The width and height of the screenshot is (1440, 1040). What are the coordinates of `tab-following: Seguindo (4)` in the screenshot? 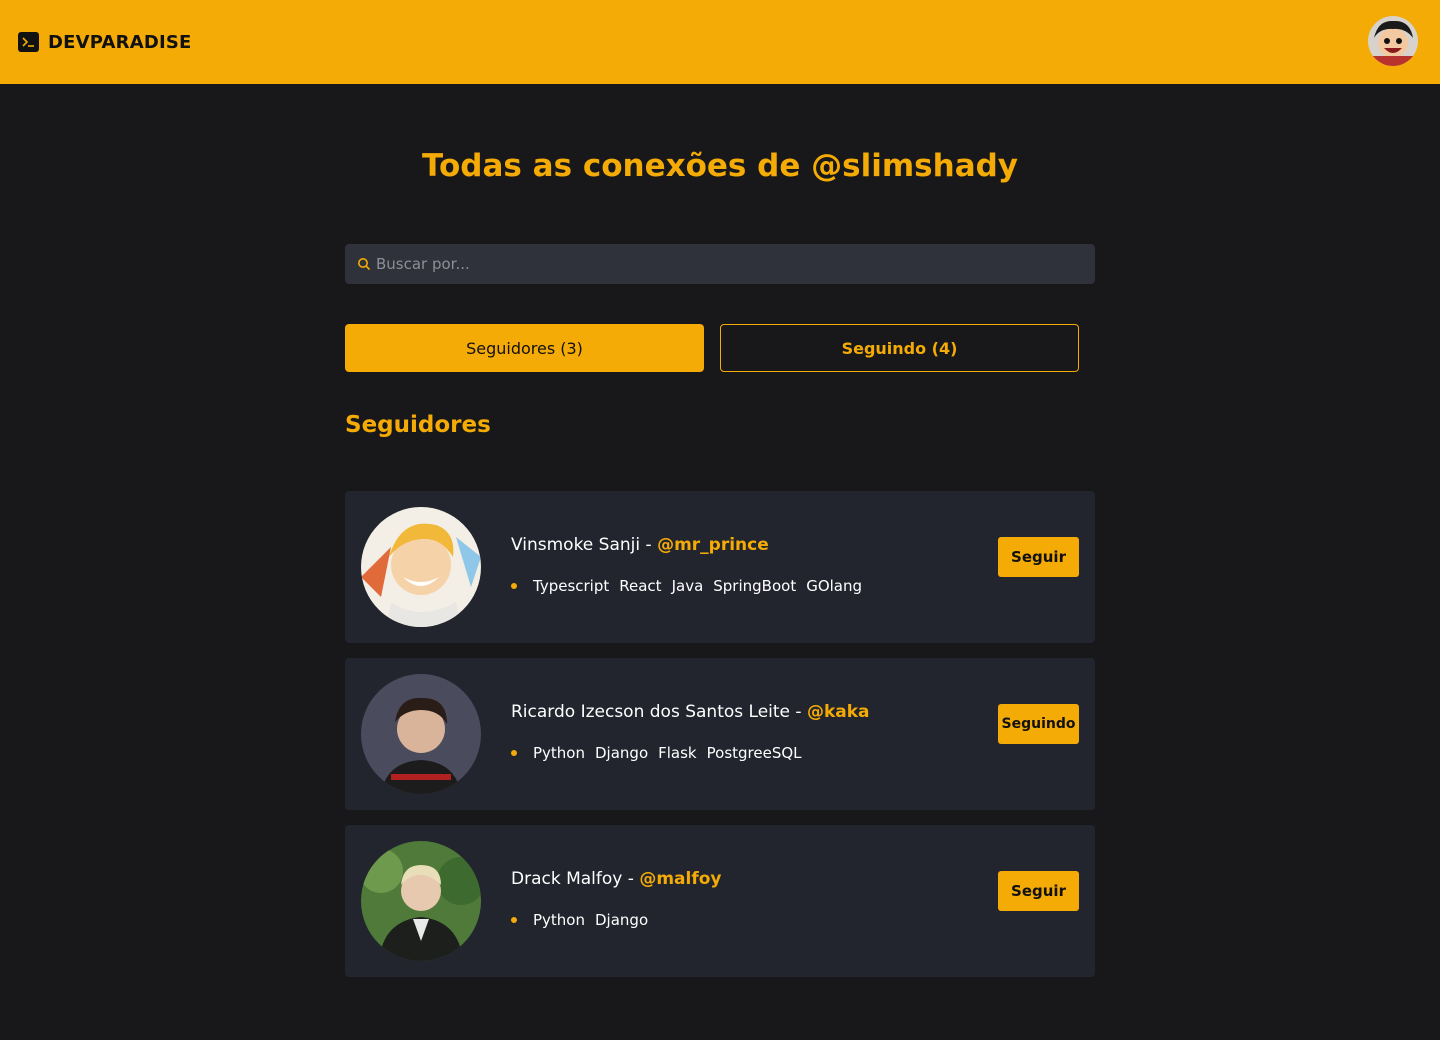 It's located at (899, 348).